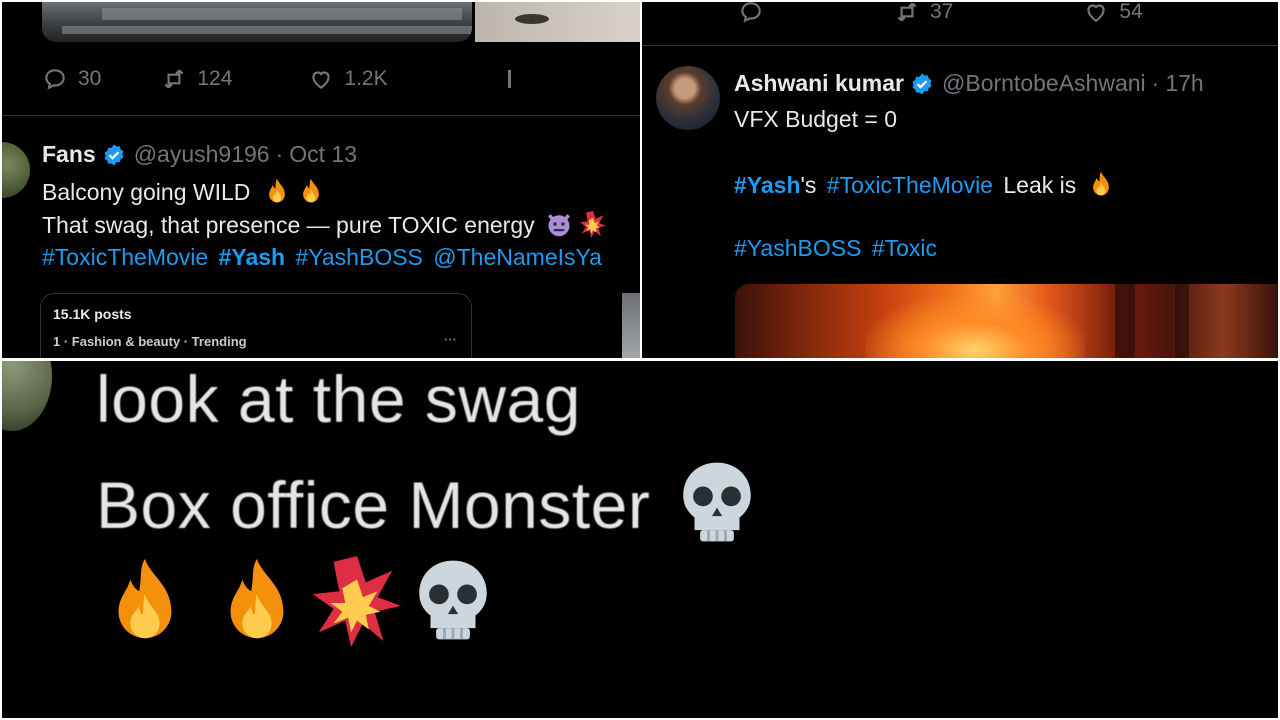  What do you see at coordinates (146, 192) in the screenshot?
I see `tweet-text: Balcony going WILD` at bounding box center [146, 192].